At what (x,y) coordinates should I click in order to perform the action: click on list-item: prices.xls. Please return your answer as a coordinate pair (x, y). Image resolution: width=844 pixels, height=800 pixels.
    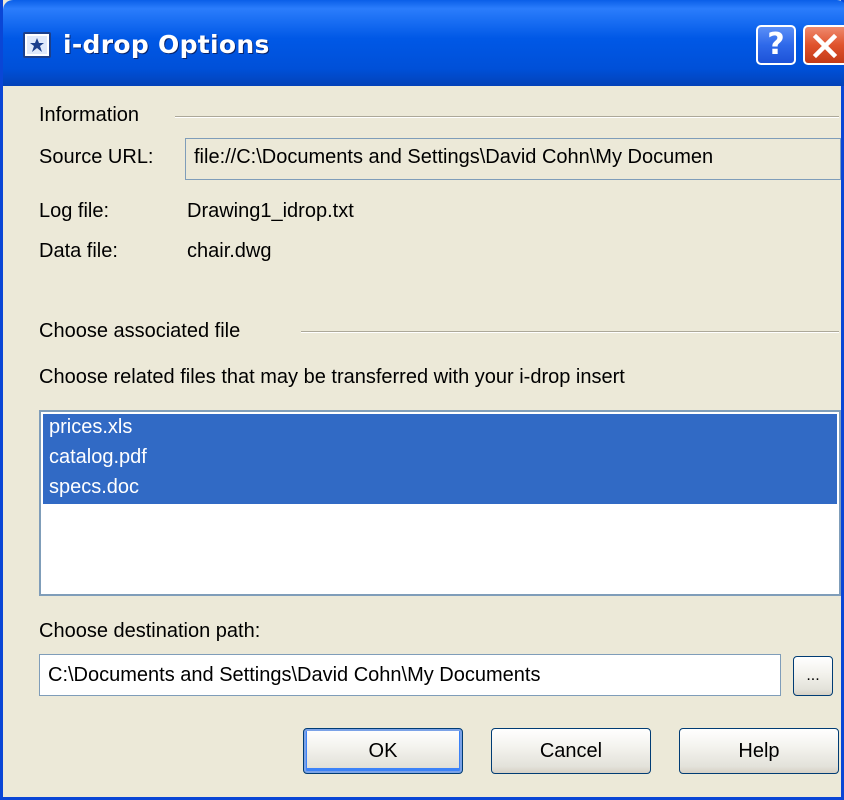
    Looking at the image, I should click on (440, 429).